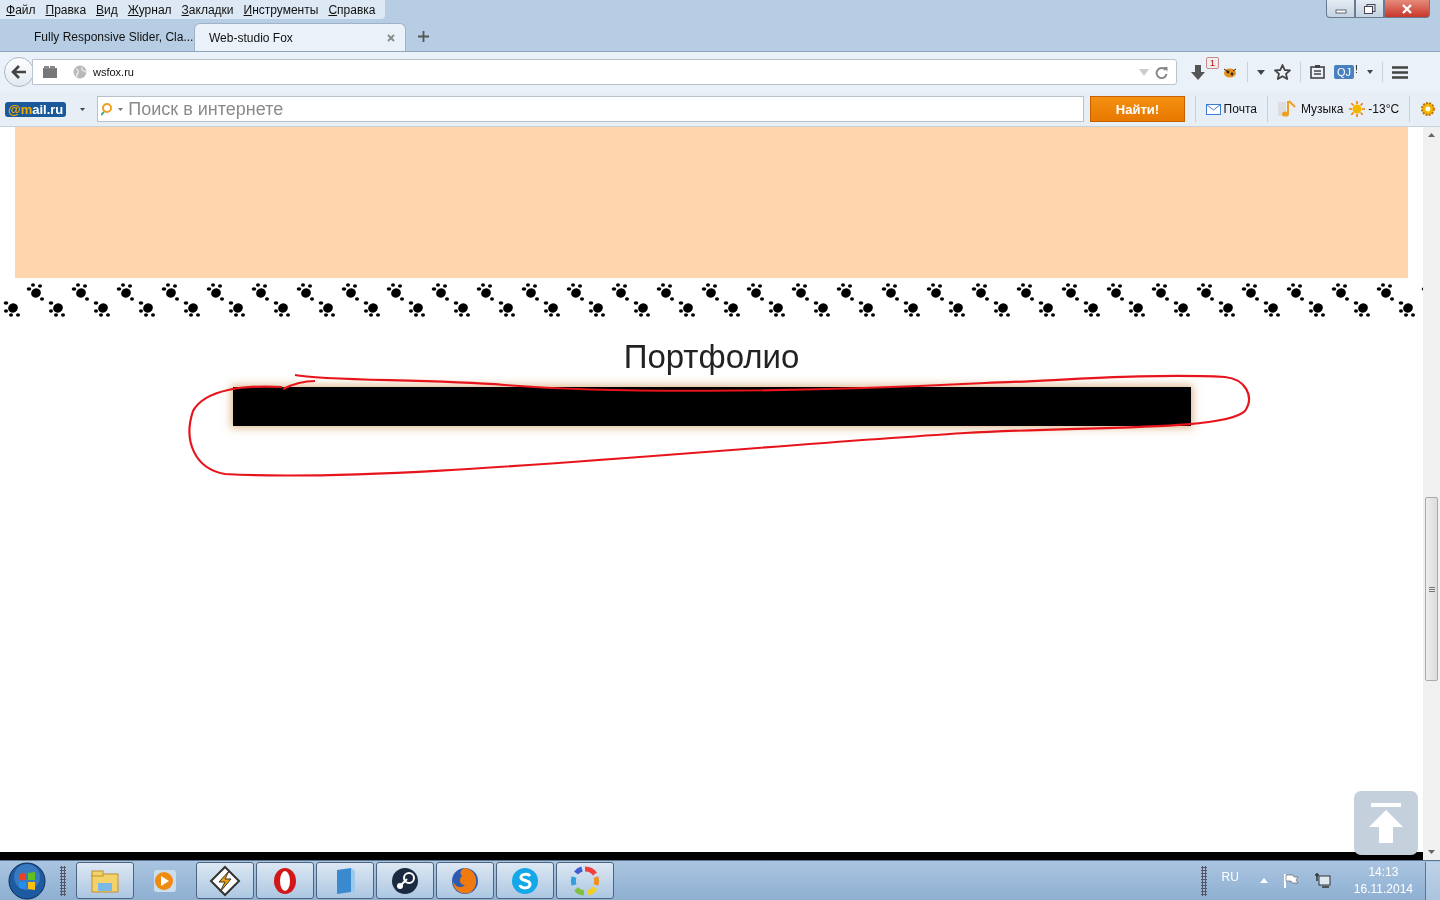 The height and width of the screenshot is (900, 1440). Describe the element at coordinates (36, 109) in the screenshot. I see `mail-logo: @mail.ru` at that location.